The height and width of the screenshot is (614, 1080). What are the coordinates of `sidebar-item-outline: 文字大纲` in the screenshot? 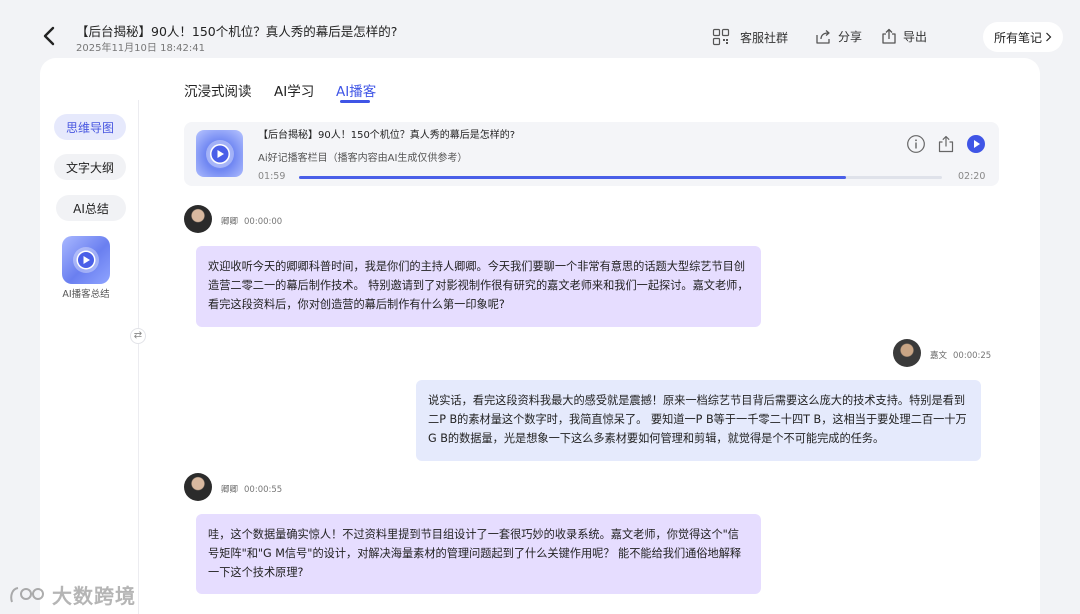 It's located at (90, 167).